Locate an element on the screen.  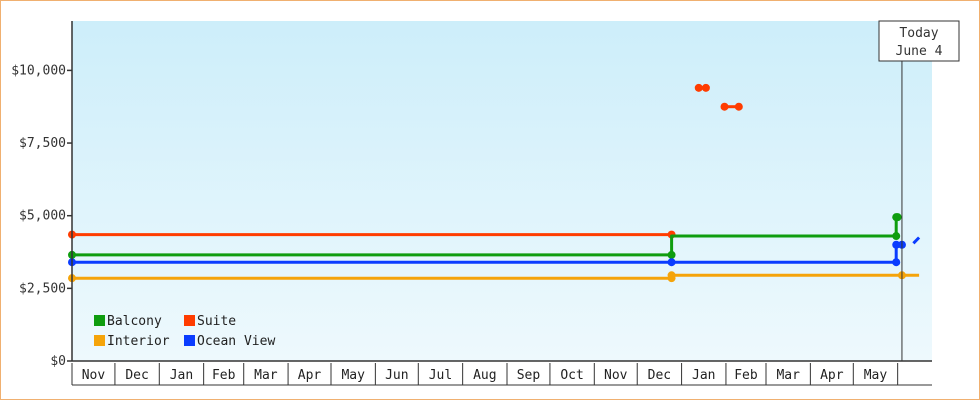
today-label: Today is located at coordinates (918, 33).